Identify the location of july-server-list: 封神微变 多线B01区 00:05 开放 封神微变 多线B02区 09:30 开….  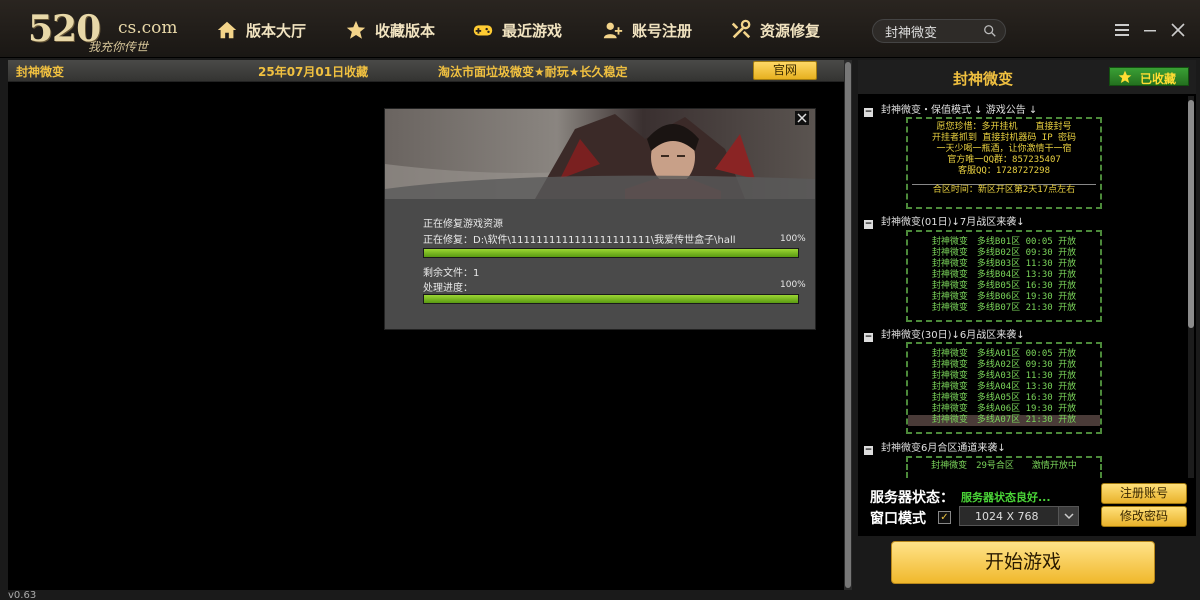
(1004, 276).